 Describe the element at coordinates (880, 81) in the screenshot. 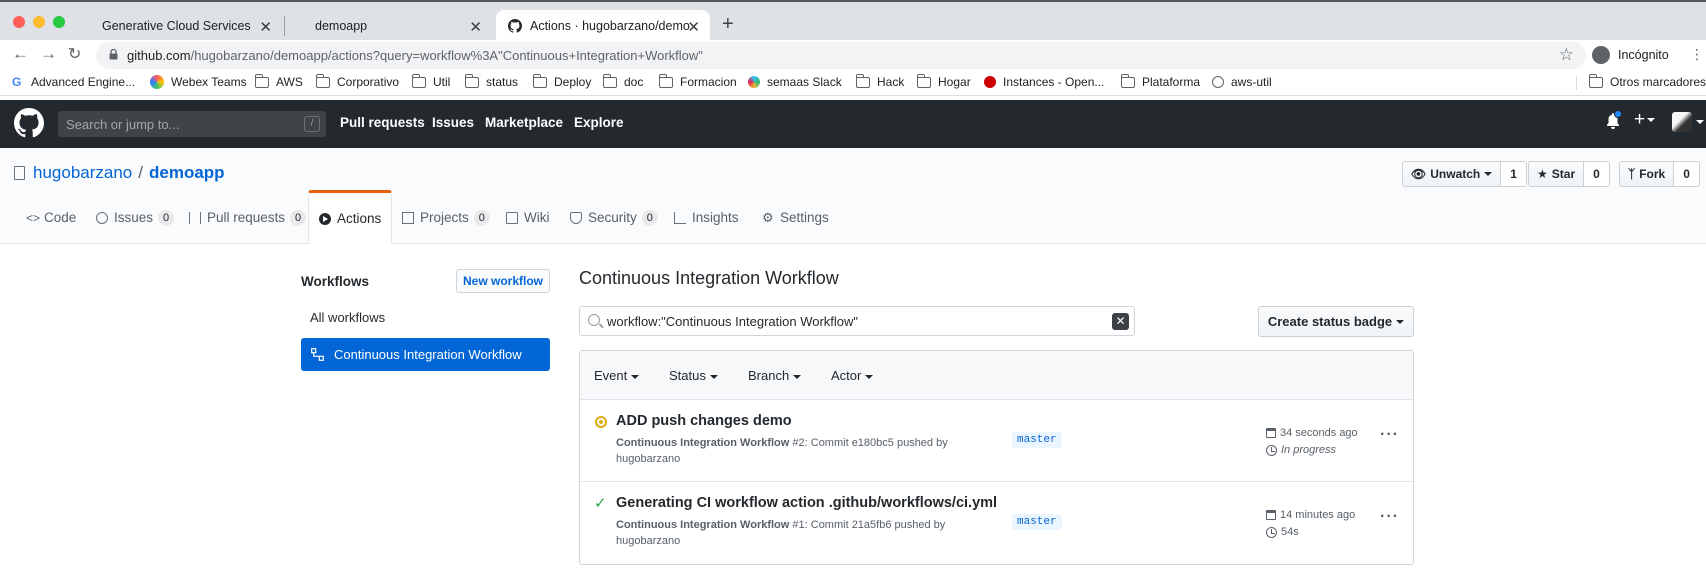

I see `bookmark-item: Hack` at that location.